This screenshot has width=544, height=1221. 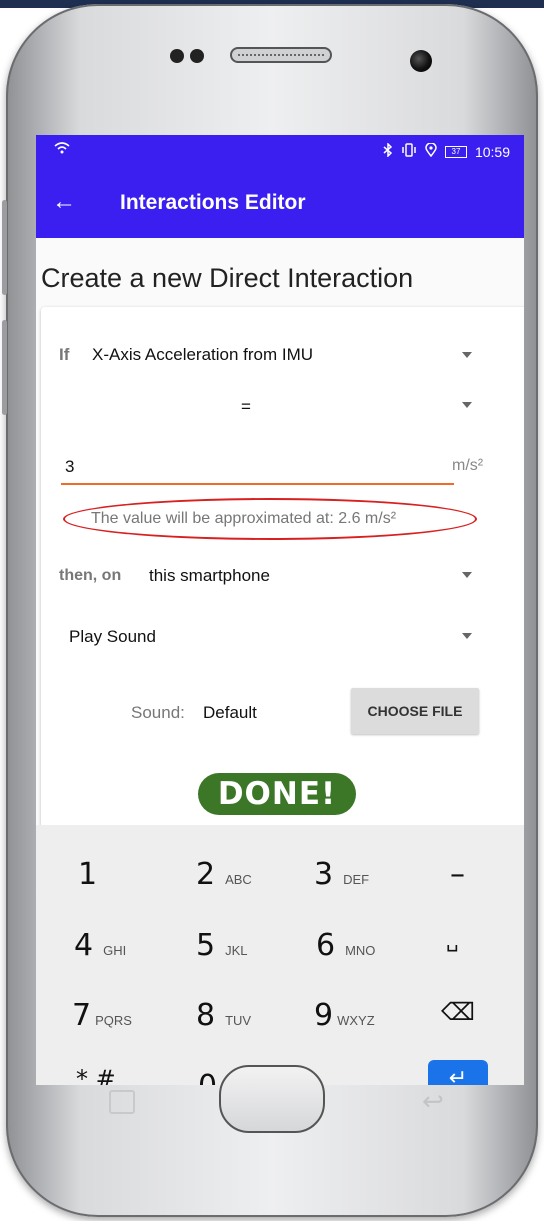 I want to click on action-selected-value: Play Sound, so click(x=112, y=636).